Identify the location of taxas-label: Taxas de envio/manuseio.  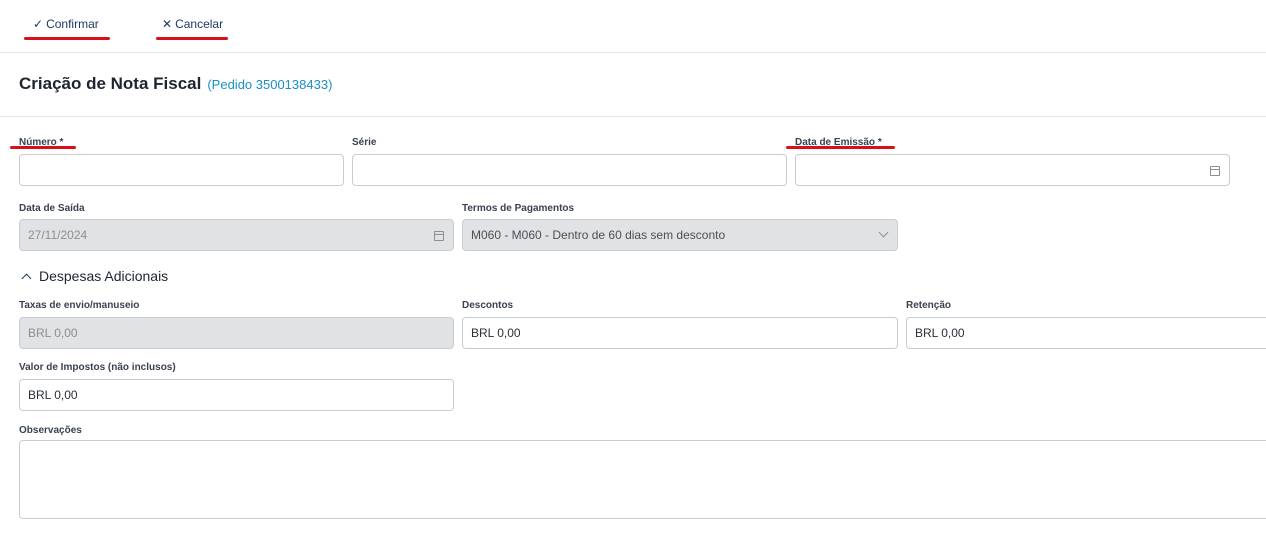
(79, 305).